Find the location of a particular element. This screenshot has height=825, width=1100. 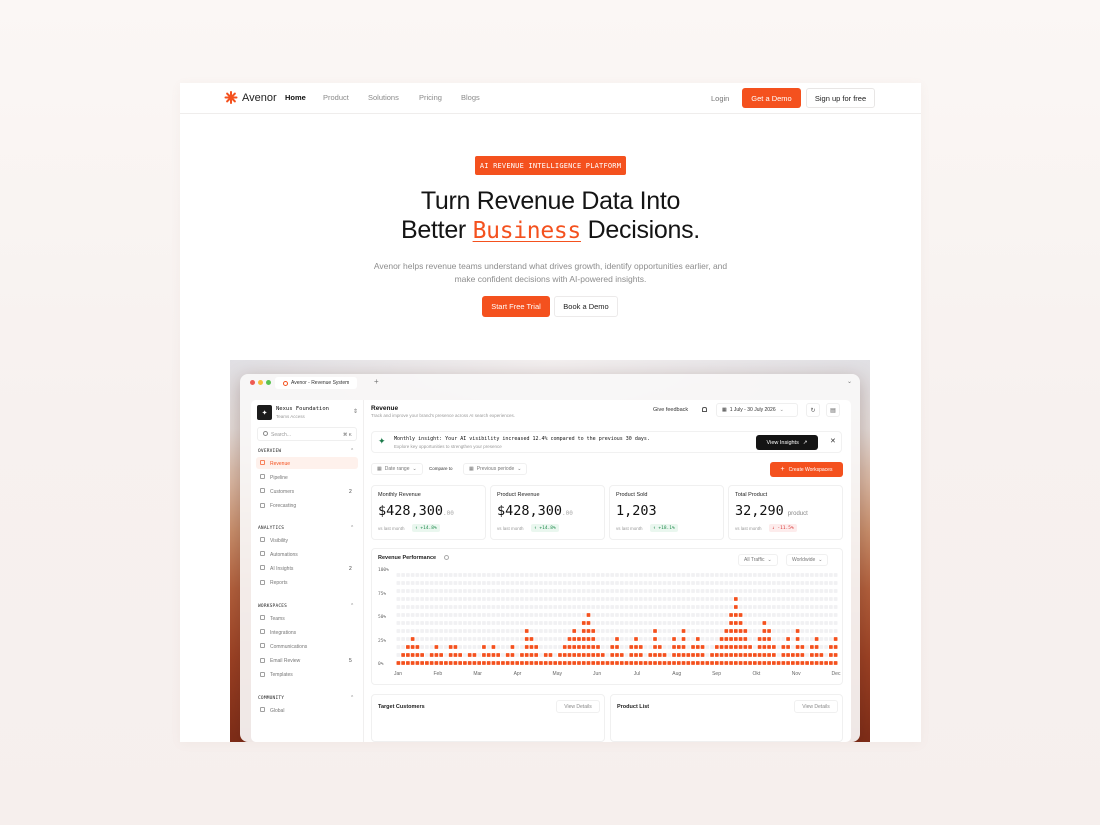

date-range-filter: ▦ Date range ⌄ is located at coordinates (397, 469).